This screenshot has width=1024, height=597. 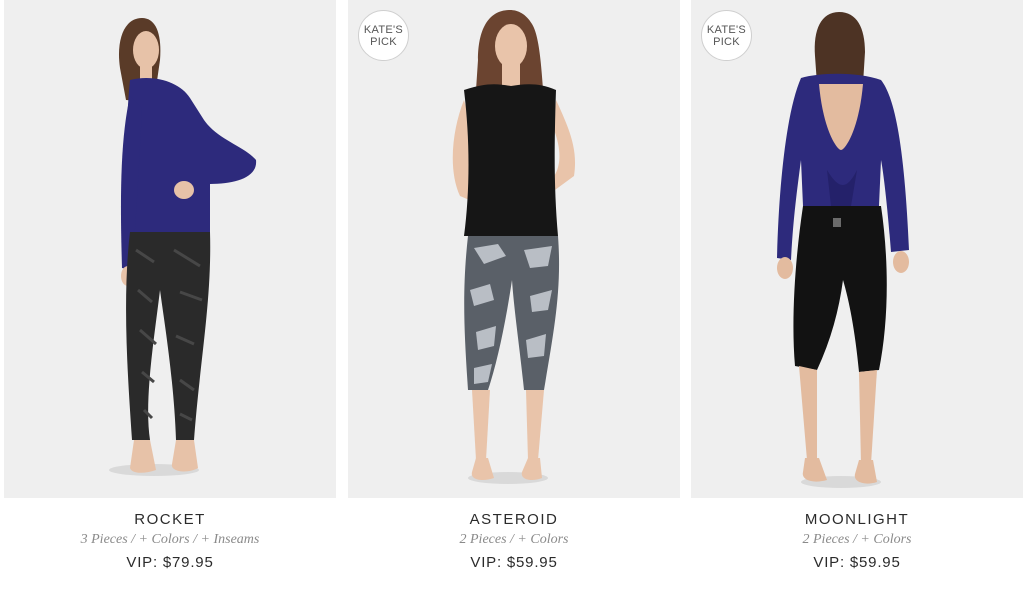 I want to click on product-details: 3 Pieces / + Colors / + Inseams, so click(x=170, y=539).